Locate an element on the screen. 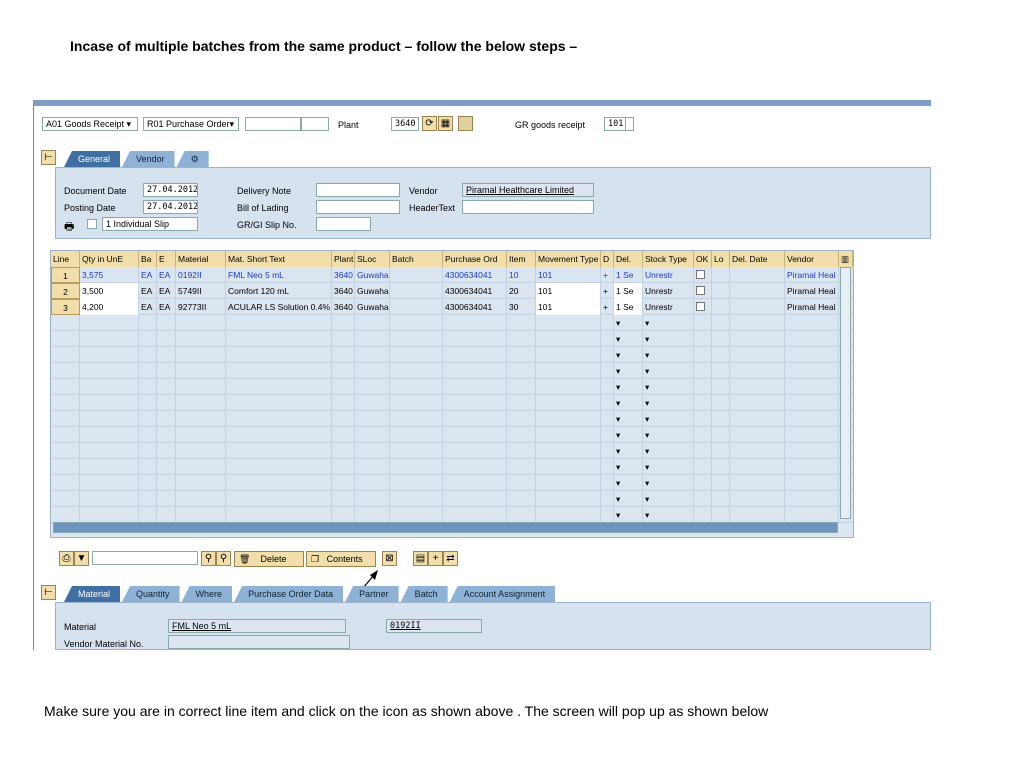  find-icon: ⚲ is located at coordinates (208, 558).